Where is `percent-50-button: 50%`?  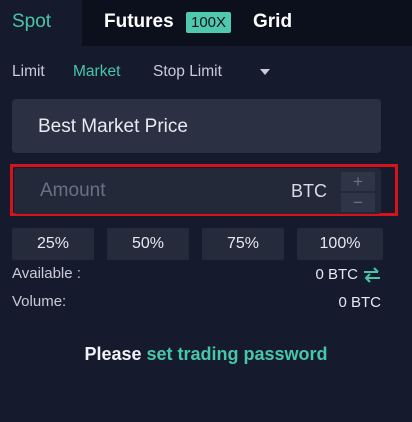
percent-50-button: 50% is located at coordinates (148, 244).